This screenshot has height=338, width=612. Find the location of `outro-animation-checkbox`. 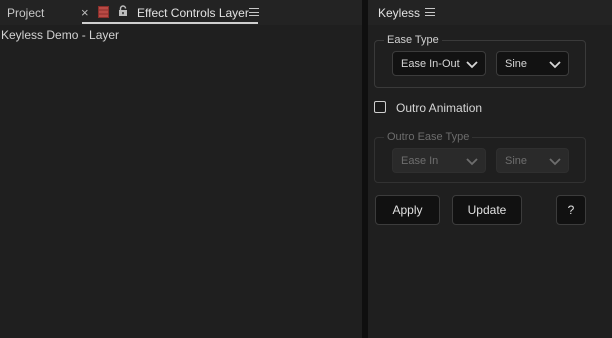

outro-animation-checkbox is located at coordinates (380, 107).